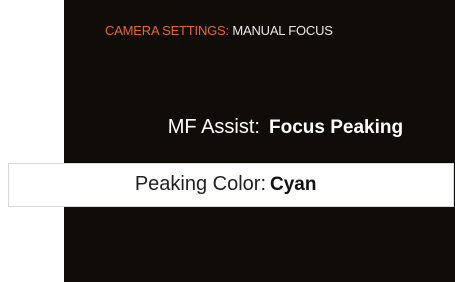 This screenshot has width=455, height=282. I want to click on setting-value-peaking-color: Cyan, so click(293, 185).